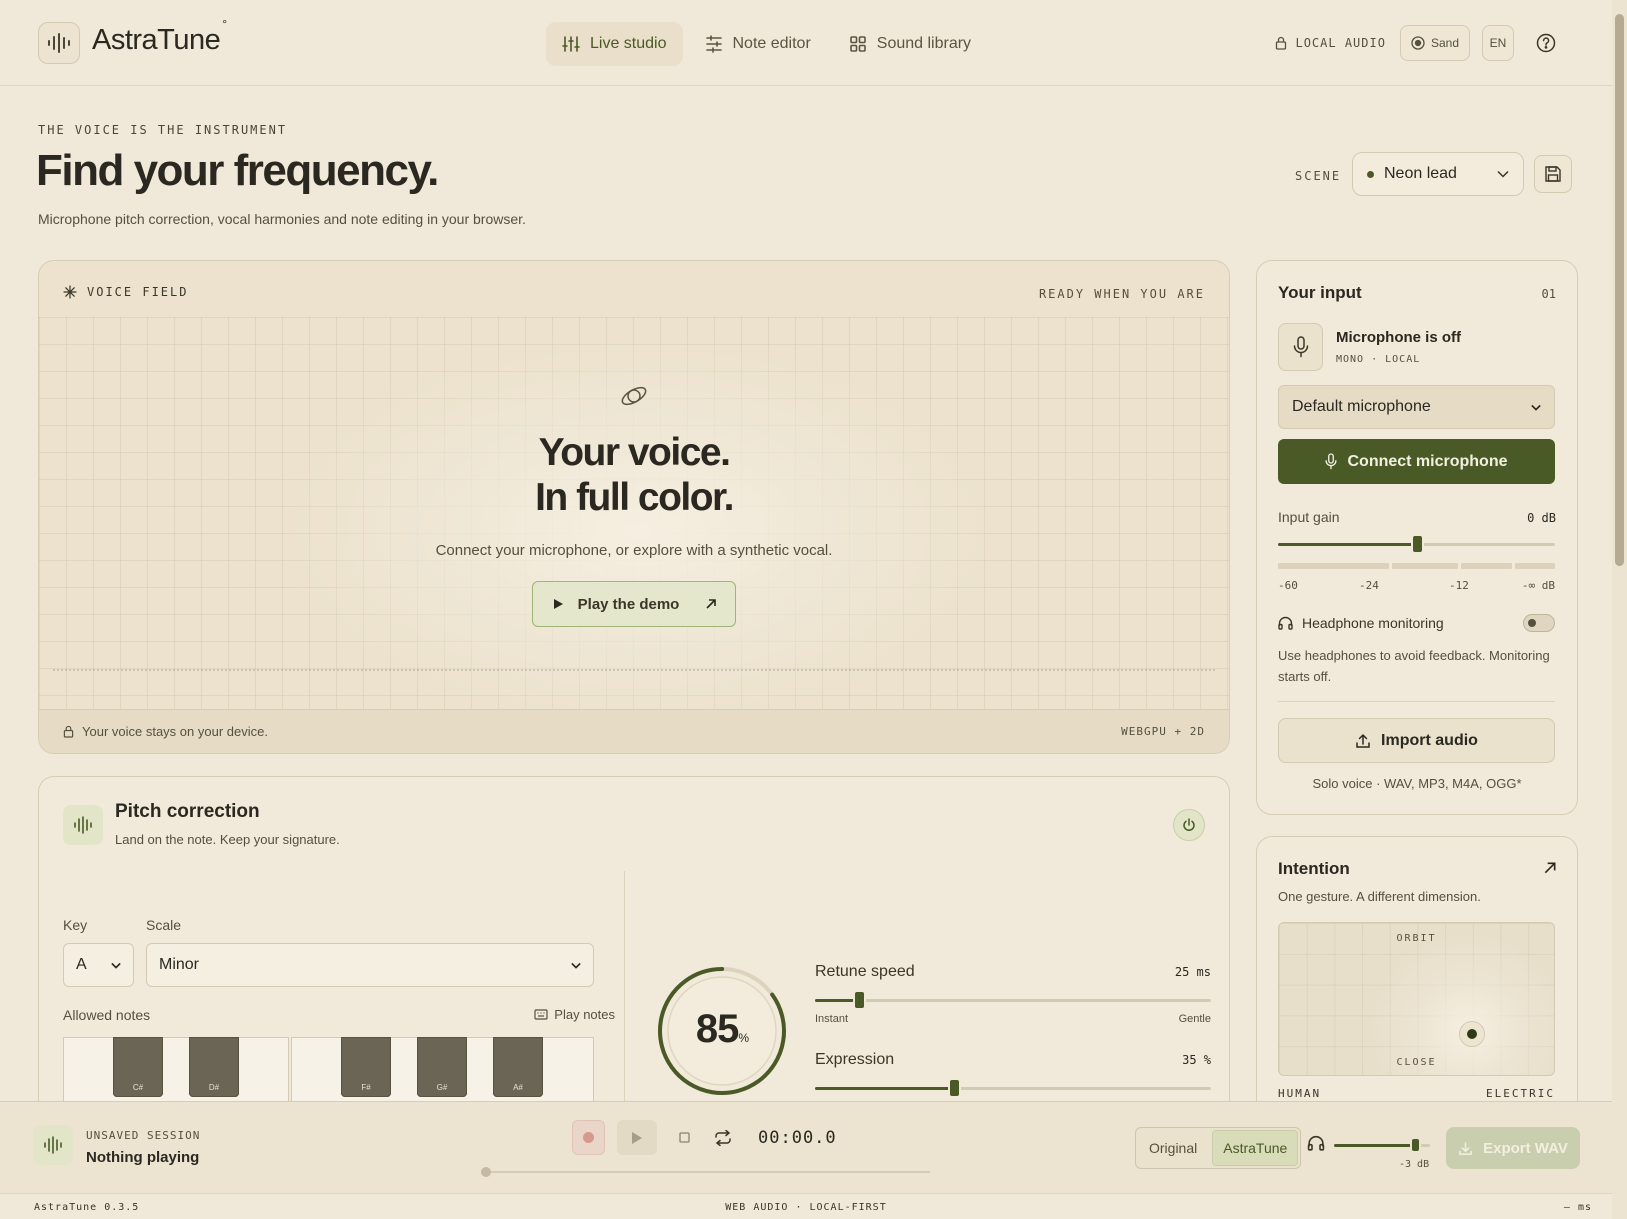  I want to click on ab-processed-button: AstraTune, so click(1255, 1148).